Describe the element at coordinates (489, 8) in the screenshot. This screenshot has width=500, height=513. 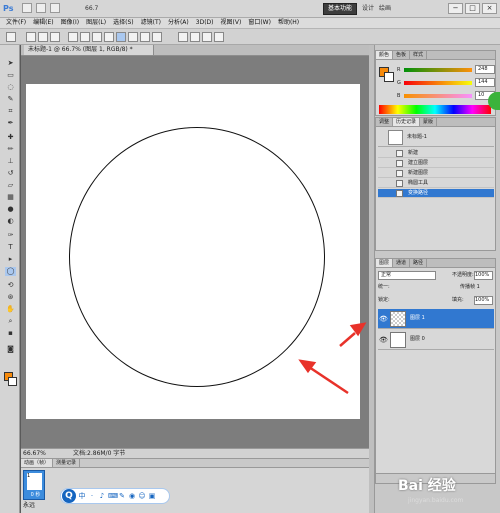
I see `close-button: ×` at that location.